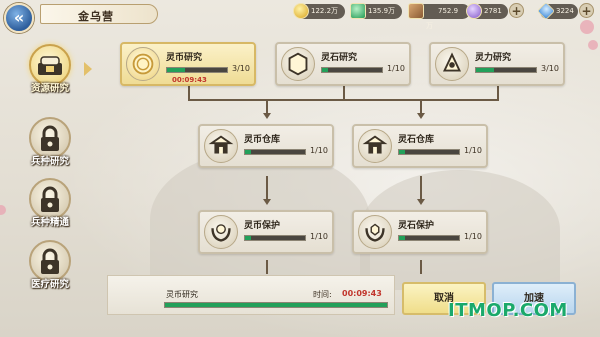 The height and width of the screenshot is (337, 600). What do you see at coordinates (189, 80) in the screenshot?
I see `research-timer: 00:09:43` at bounding box center [189, 80].